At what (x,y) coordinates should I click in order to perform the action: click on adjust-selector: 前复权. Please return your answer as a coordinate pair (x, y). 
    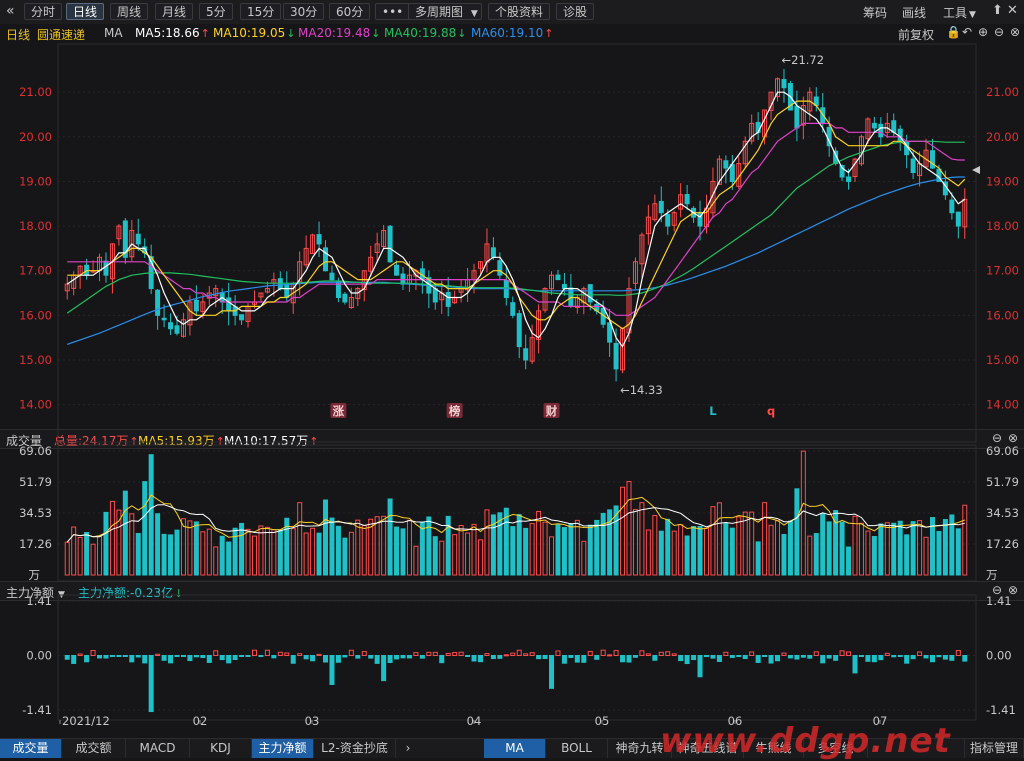
    Looking at the image, I should click on (916, 34).